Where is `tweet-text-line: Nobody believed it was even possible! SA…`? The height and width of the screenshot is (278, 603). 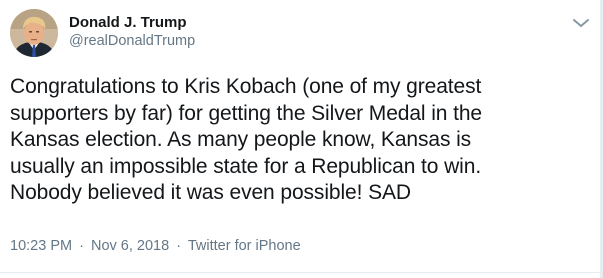 tweet-text-line: Nobody believed it was even possible! SA… is located at coordinates (210, 192).